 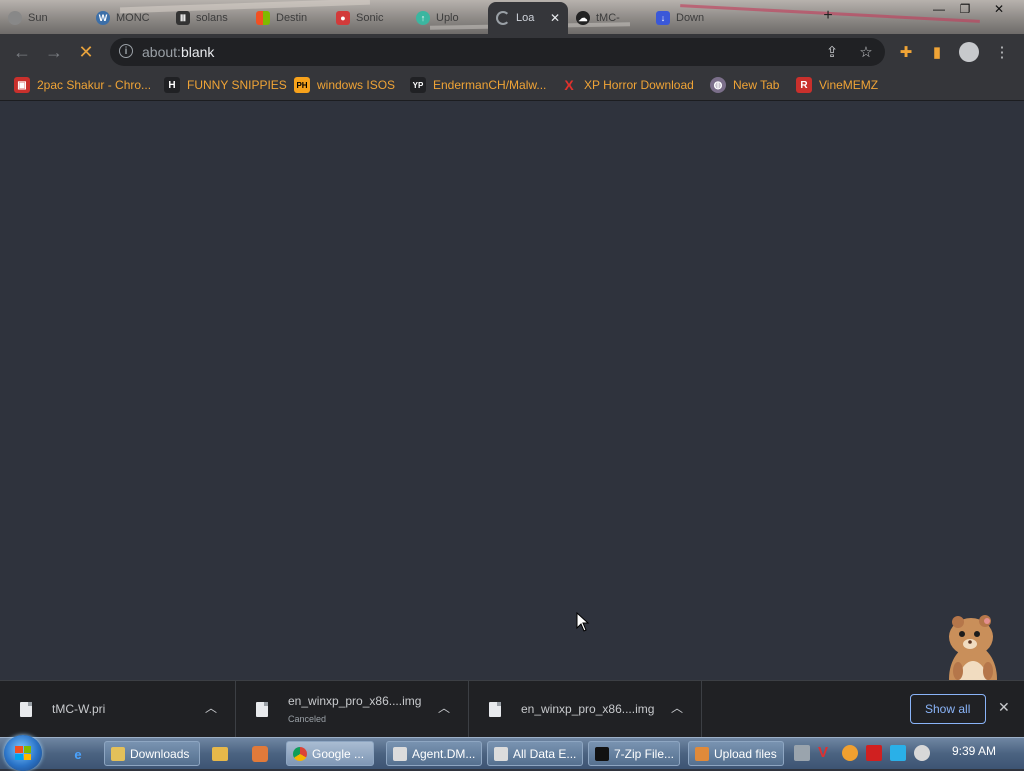 I want to click on flag-icon, so click(x=874, y=753).